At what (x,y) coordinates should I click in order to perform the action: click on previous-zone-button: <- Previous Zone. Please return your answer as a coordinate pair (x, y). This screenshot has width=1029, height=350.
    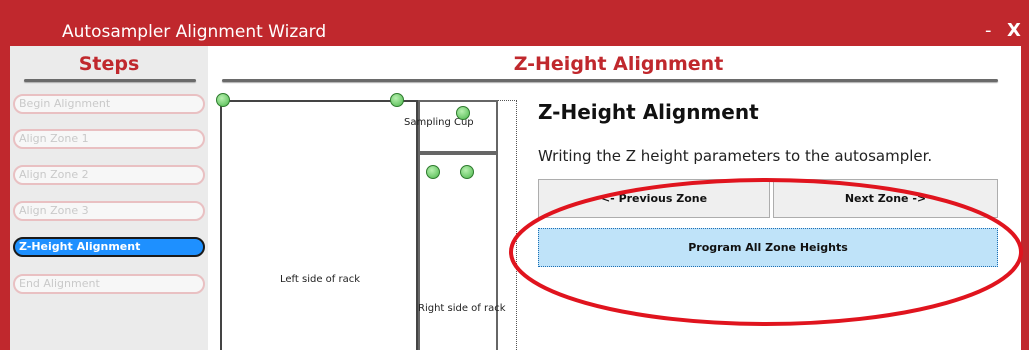
    Looking at the image, I should click on (654, 198).